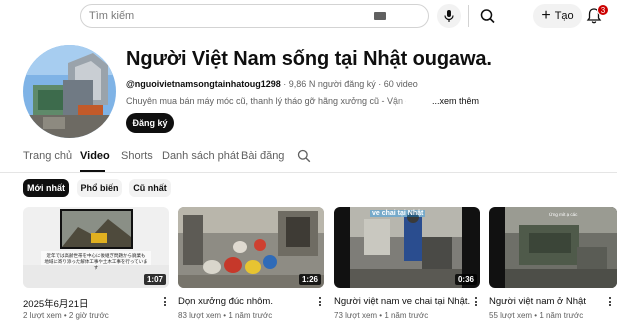 This screenshot has height=330, width=617. I want to click on thumbnail-caption: ve chai tại Nhật, so click(398, 213).